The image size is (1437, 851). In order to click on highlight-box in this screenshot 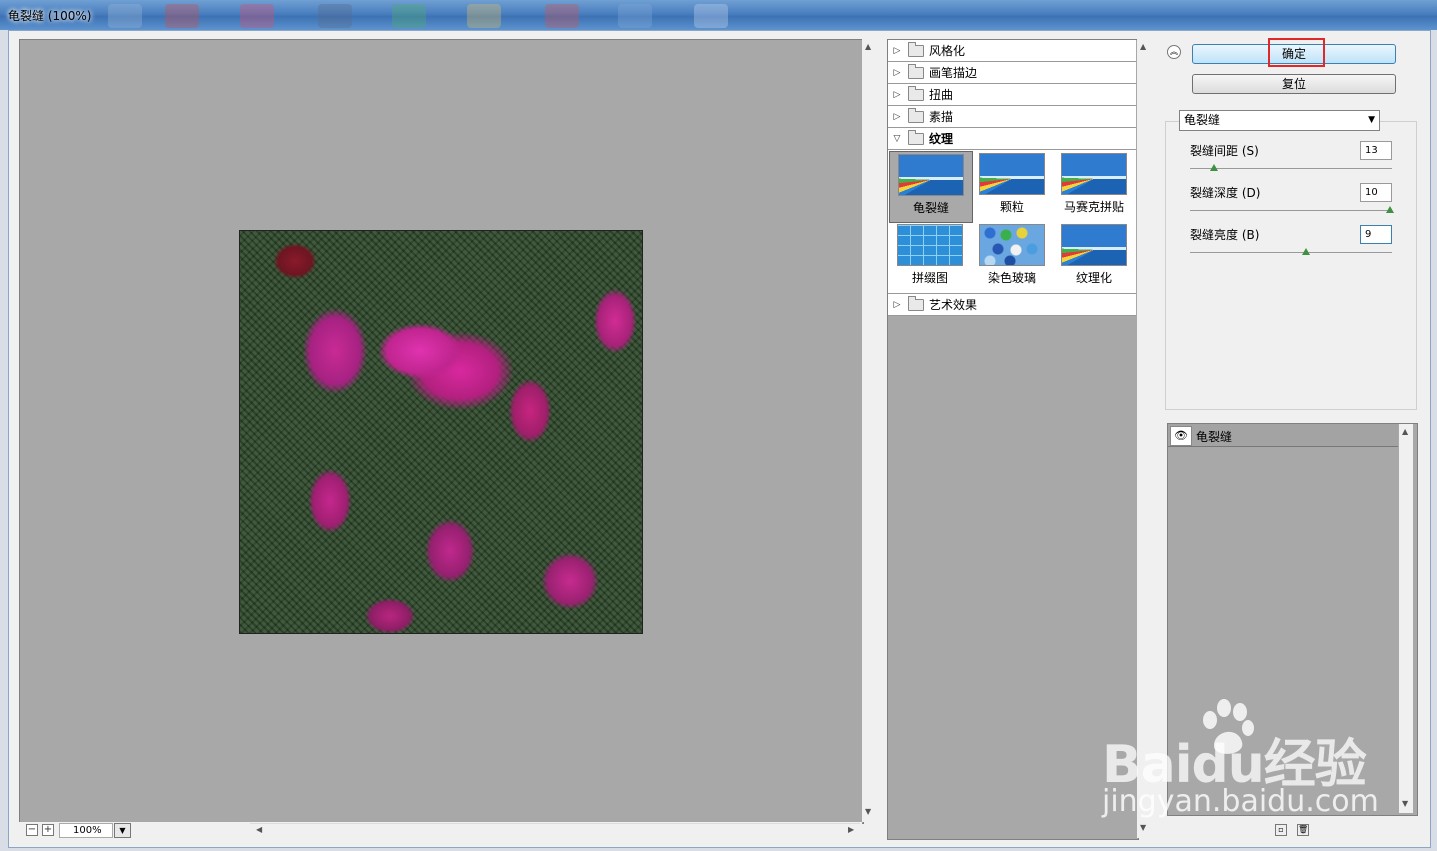, I will do `click(1296, 52)`.